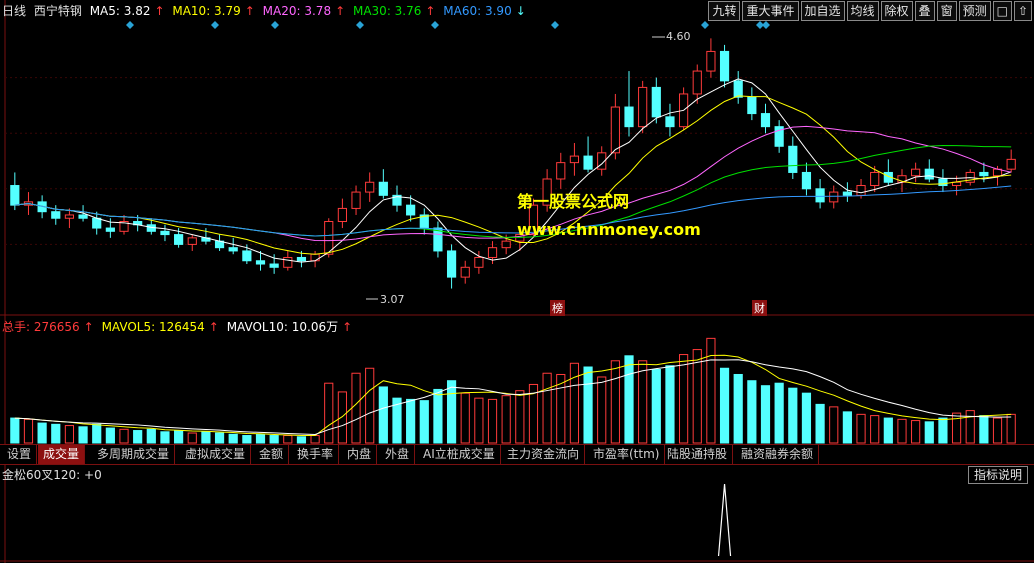  What do you see at coordinates (627, 454) in the screenshot?
I see `tab-pe-ttm: 市盈率(ttm)` at bounding box center [627, 454].